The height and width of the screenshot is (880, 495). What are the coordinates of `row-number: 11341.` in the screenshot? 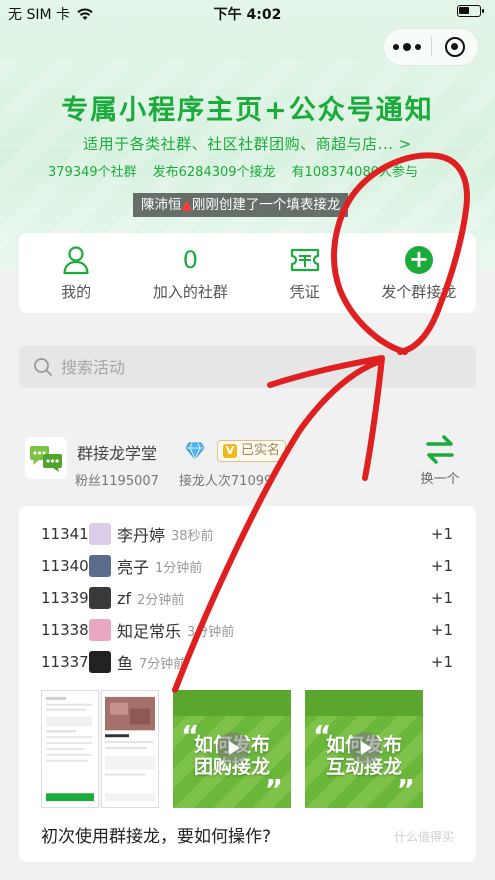 It's located at (67, 534).